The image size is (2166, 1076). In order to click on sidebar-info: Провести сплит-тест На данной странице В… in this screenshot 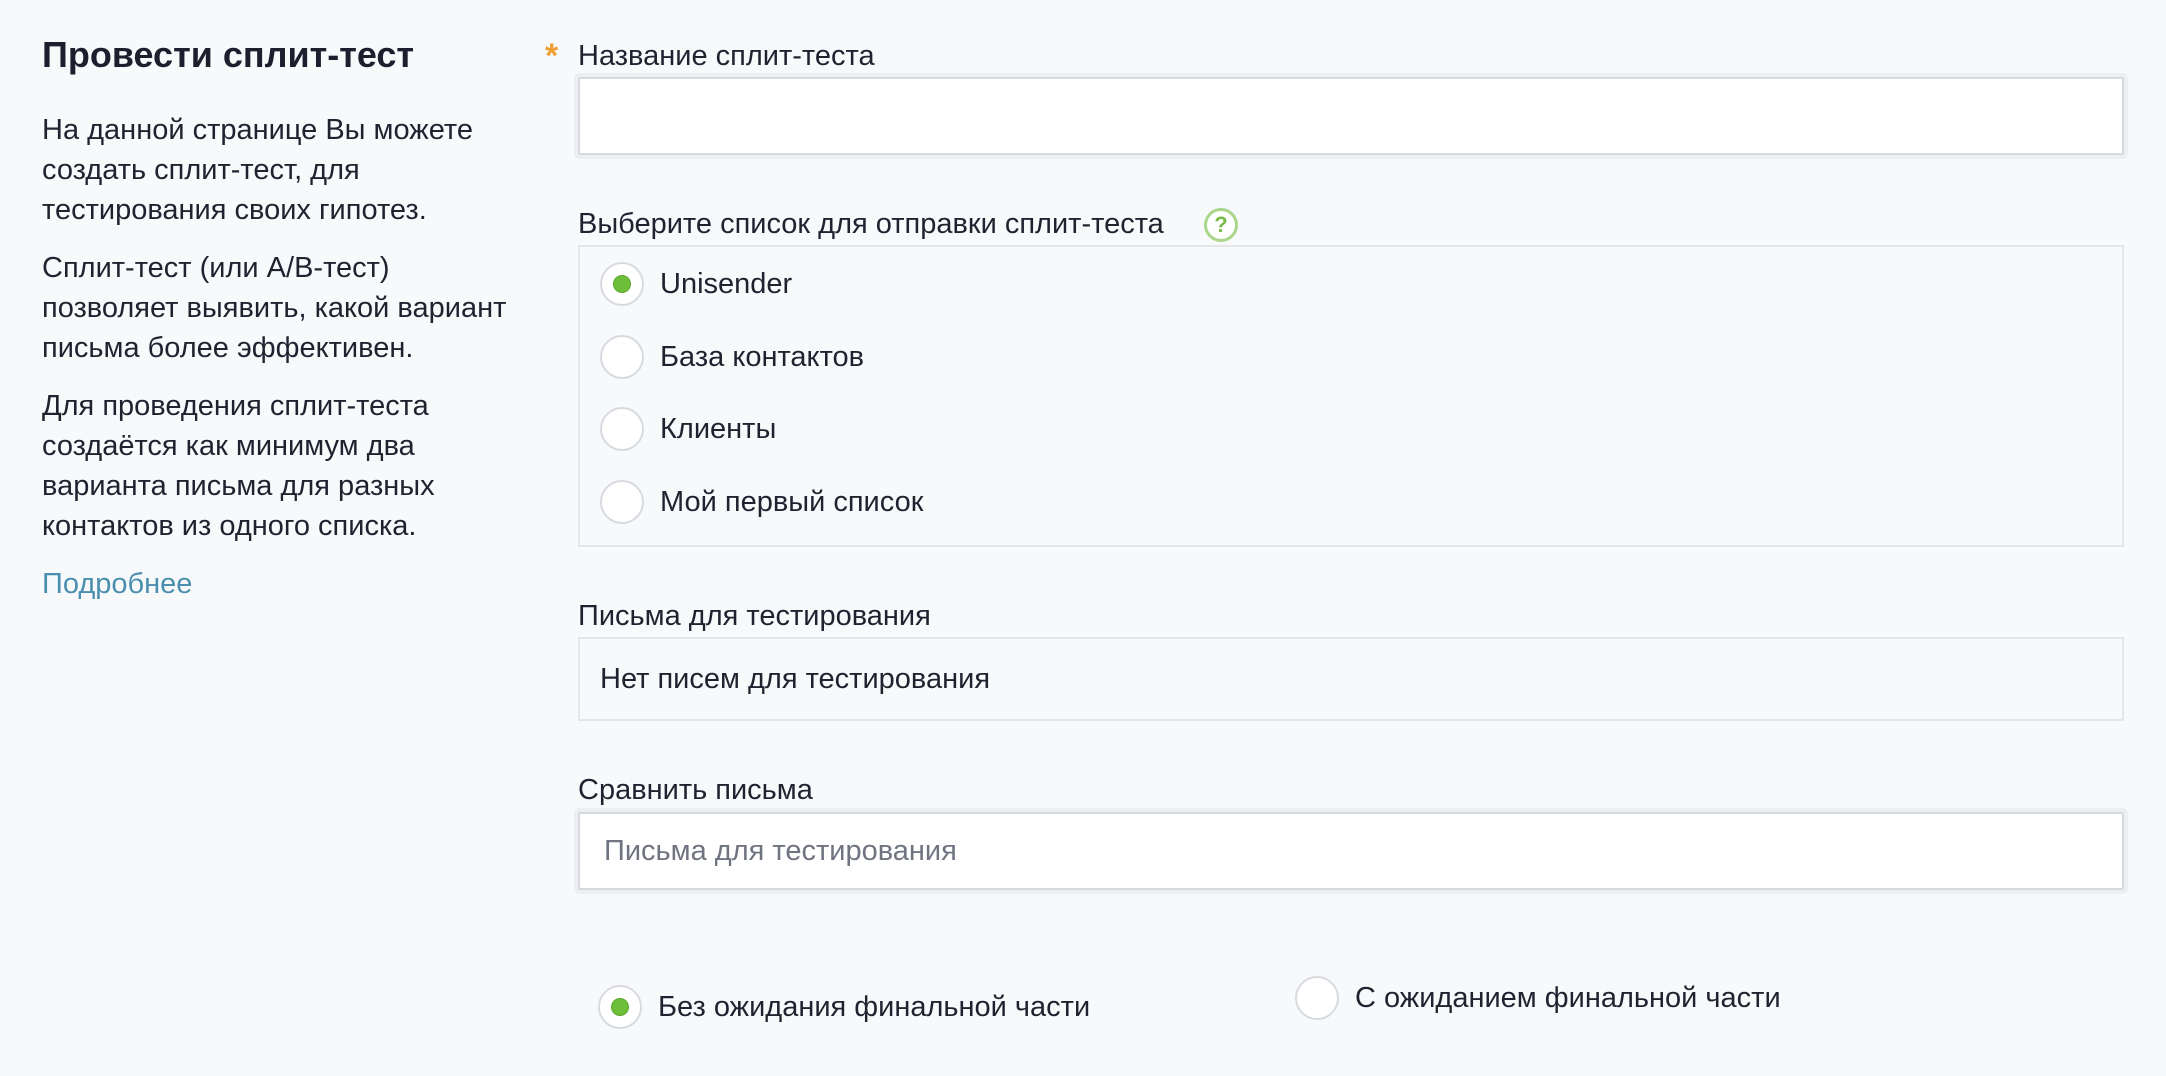, I will do `click(277, 317)`.